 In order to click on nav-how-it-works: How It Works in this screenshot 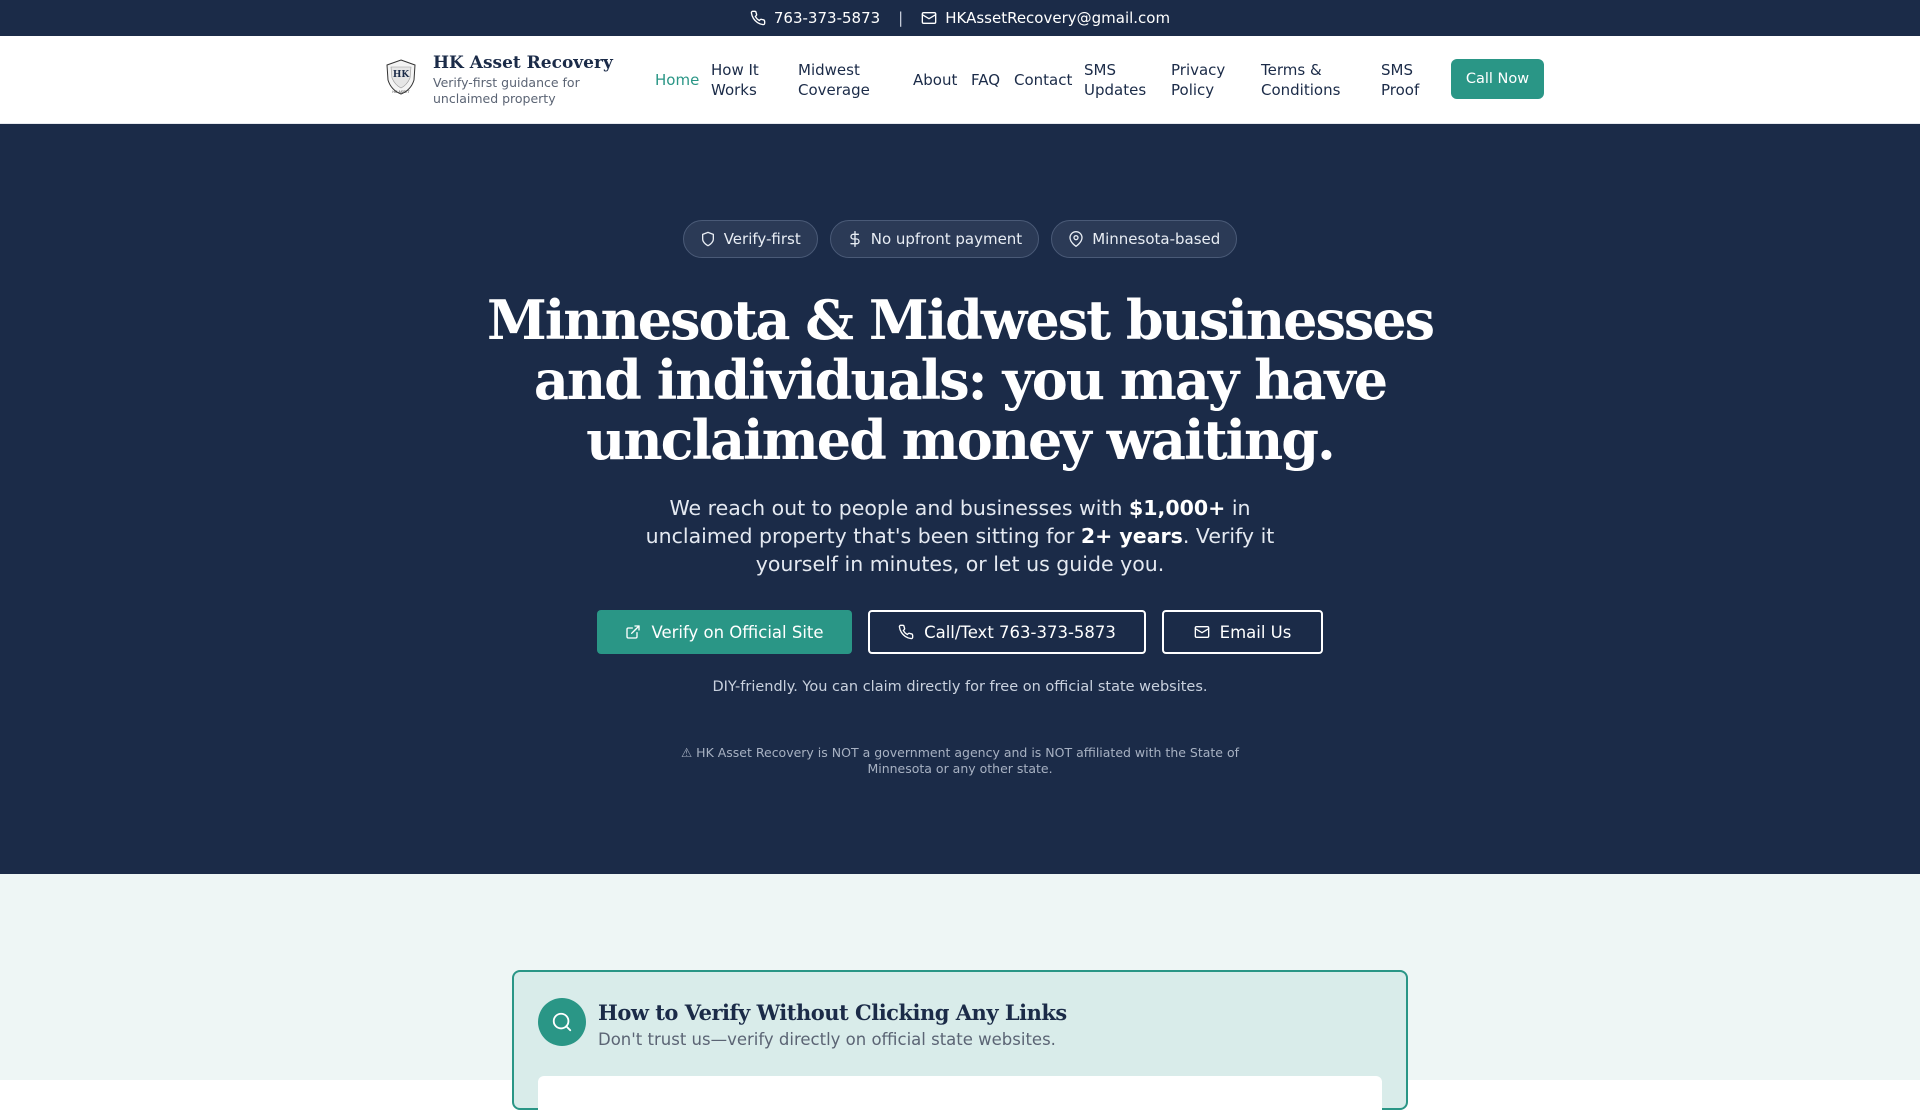, I will do `click(739, 80)`.